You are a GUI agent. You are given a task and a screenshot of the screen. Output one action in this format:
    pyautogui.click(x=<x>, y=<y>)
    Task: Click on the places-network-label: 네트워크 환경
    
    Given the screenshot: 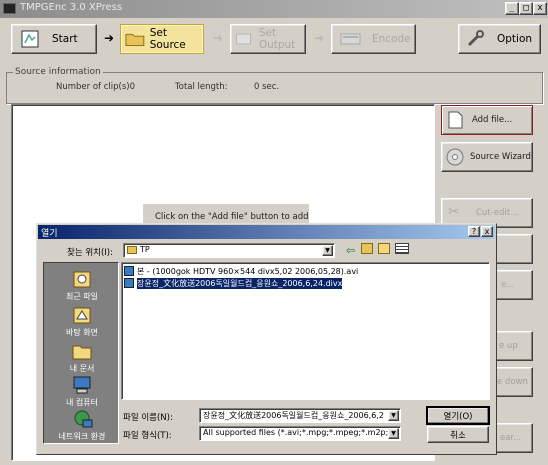 What is the action you would take?
    pyautogui.click(x=82, y=436)
    